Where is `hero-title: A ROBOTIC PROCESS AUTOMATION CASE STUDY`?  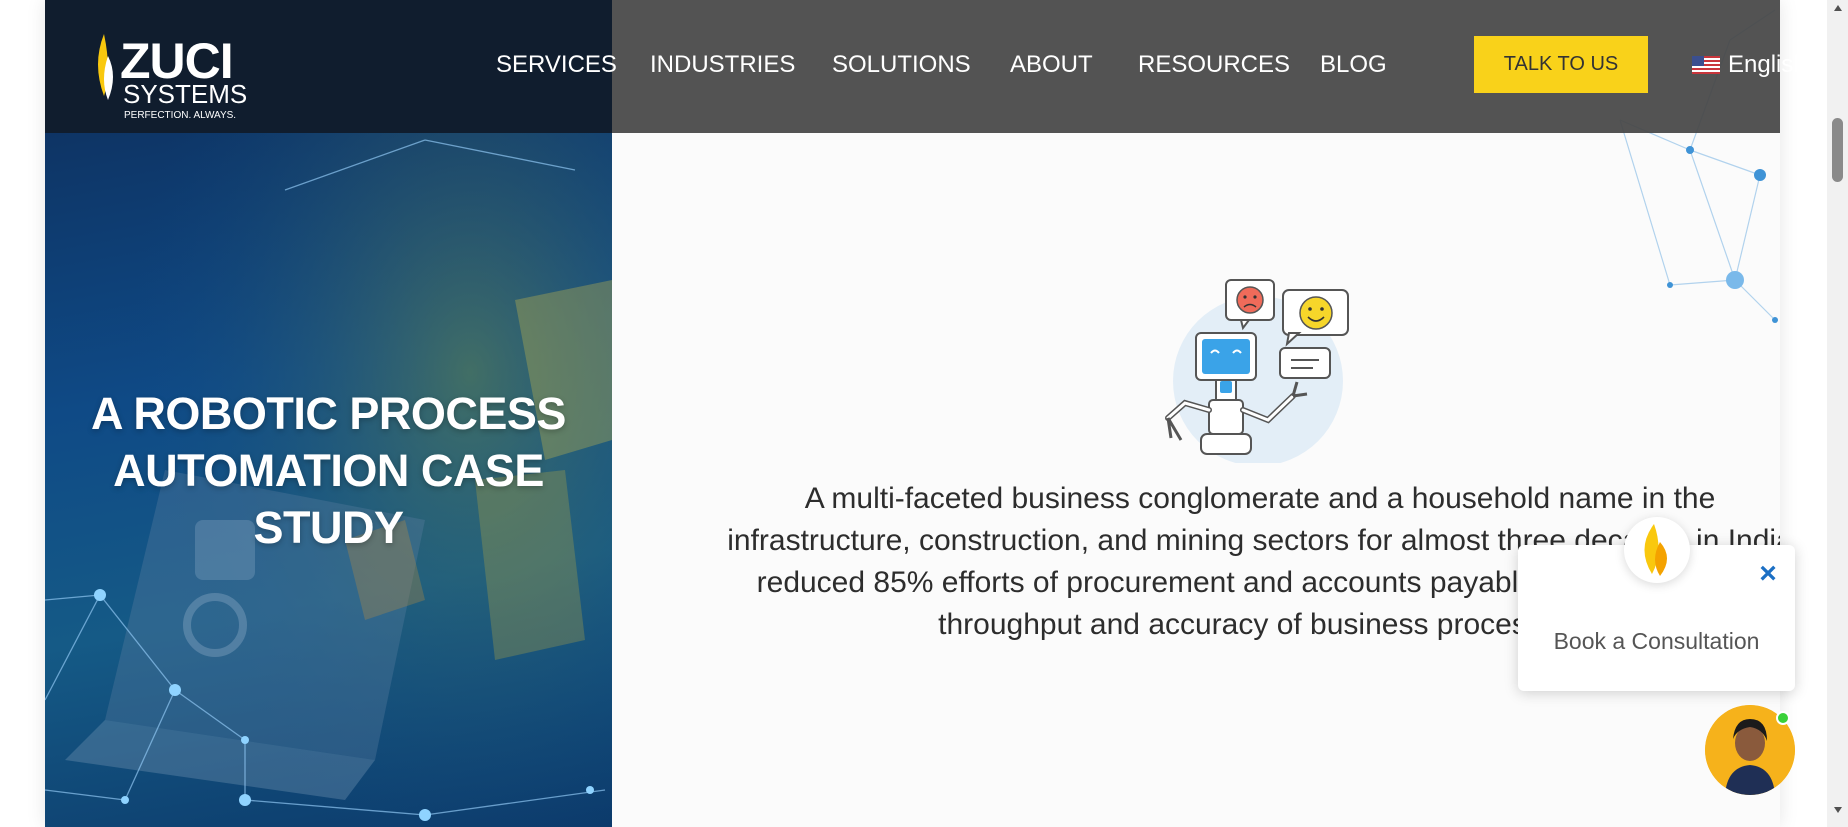
hero-title: A ROBOTIC PROCESS AUTOMATION CASE STUDY is located at coordinates (328, 470).